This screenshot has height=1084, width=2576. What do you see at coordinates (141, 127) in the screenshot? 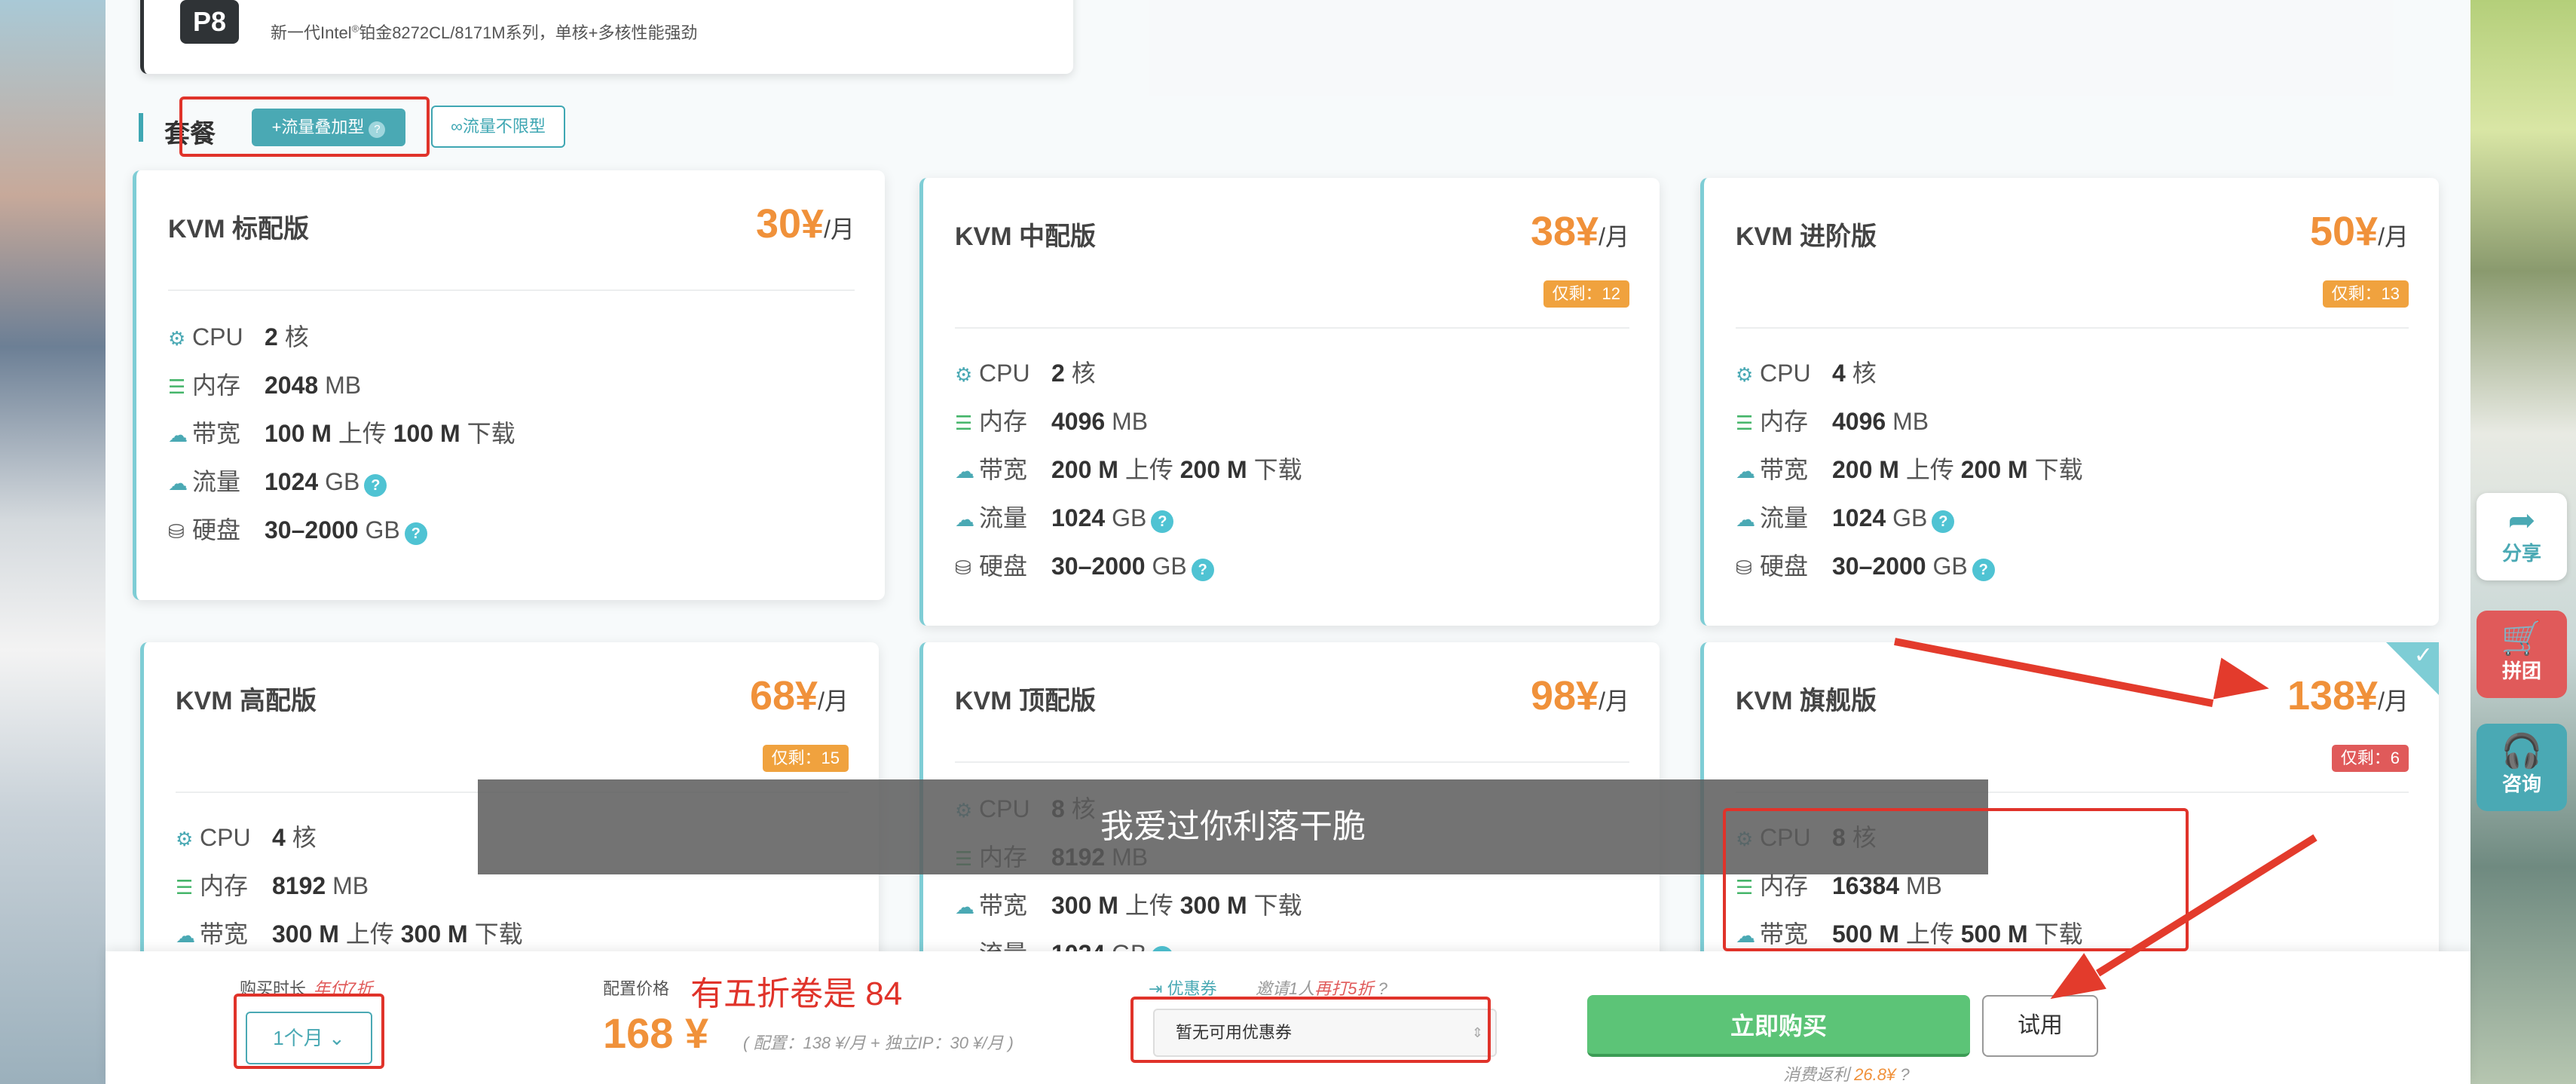
I see `section-accent-bar` at bounding box center [141, 127].